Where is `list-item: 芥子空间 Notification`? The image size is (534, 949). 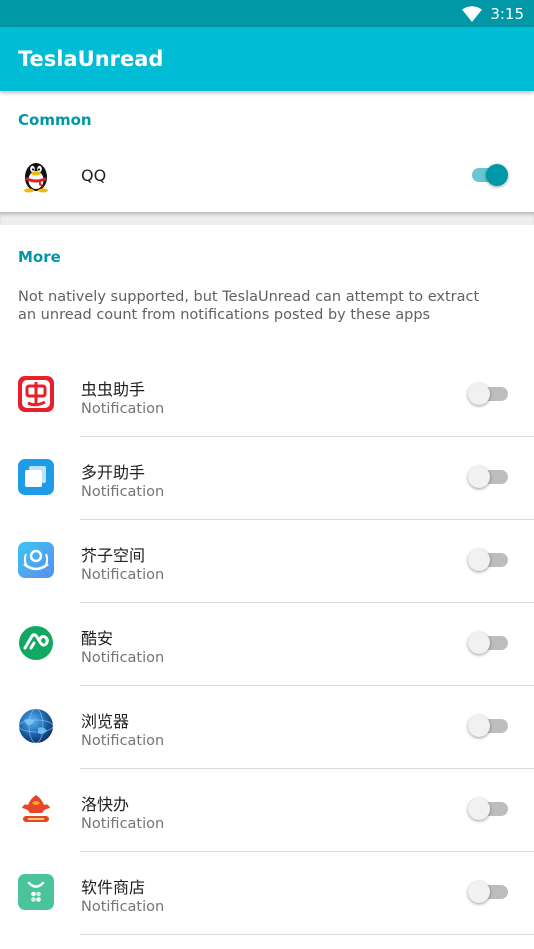
list-item: 芥子空间 Notification is located at coordinates (267, 561).